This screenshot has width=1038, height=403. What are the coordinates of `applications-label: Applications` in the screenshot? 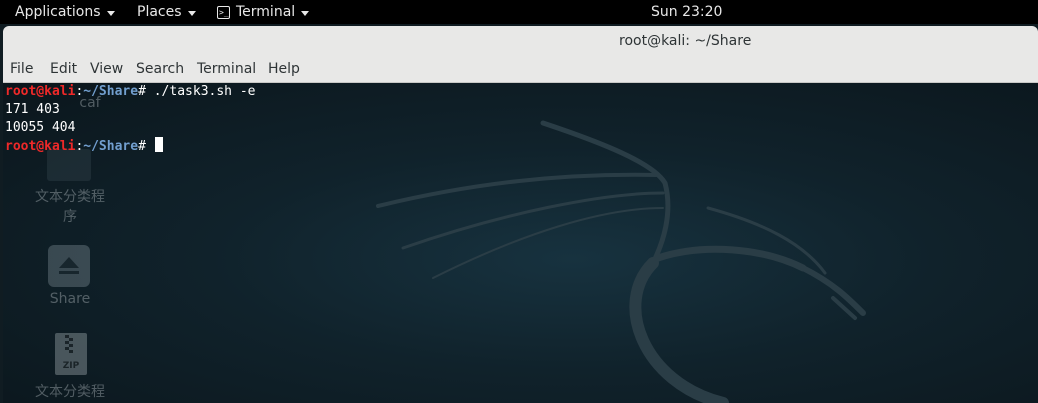 It's located at (58, 12).